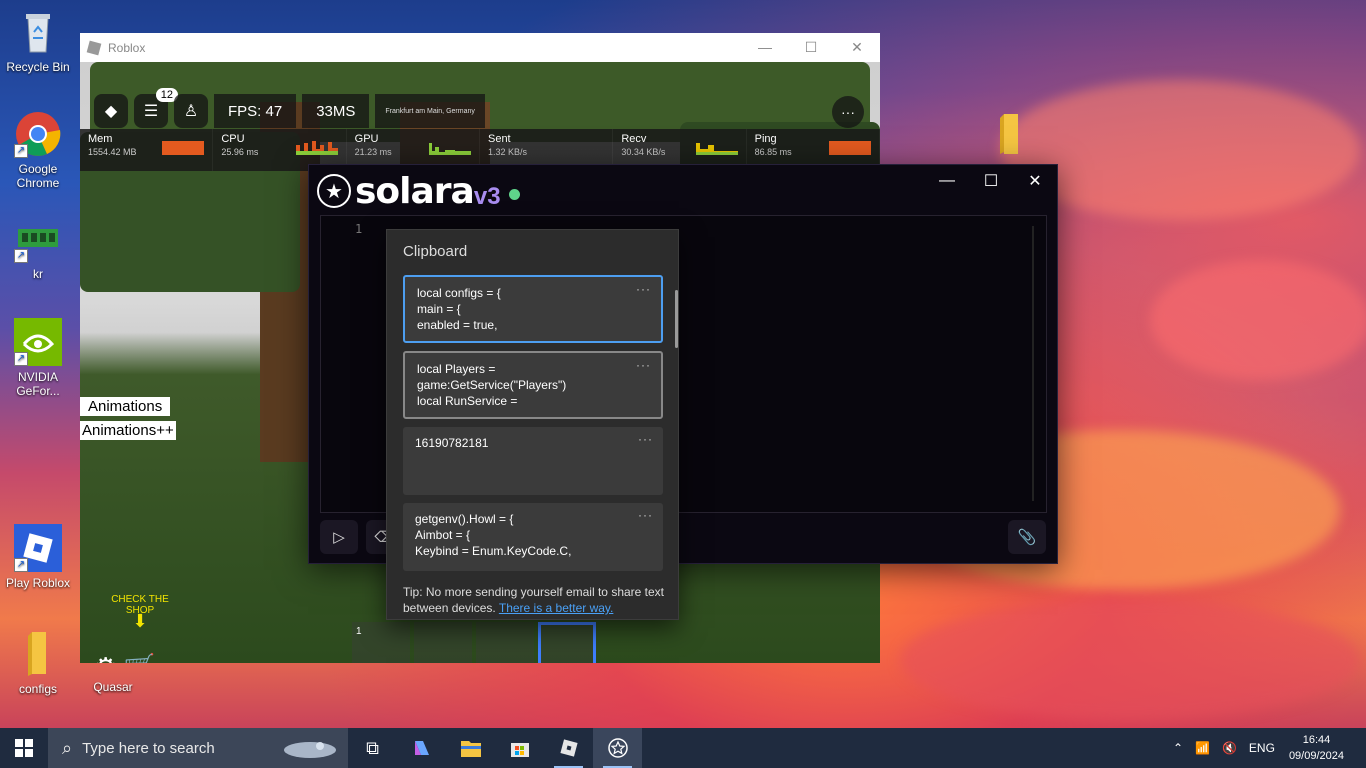 Image resolution: width=1366 pixels, height=768 pixels. I want to click on chevron-up-icon: ⌃, so click(1178, 748).